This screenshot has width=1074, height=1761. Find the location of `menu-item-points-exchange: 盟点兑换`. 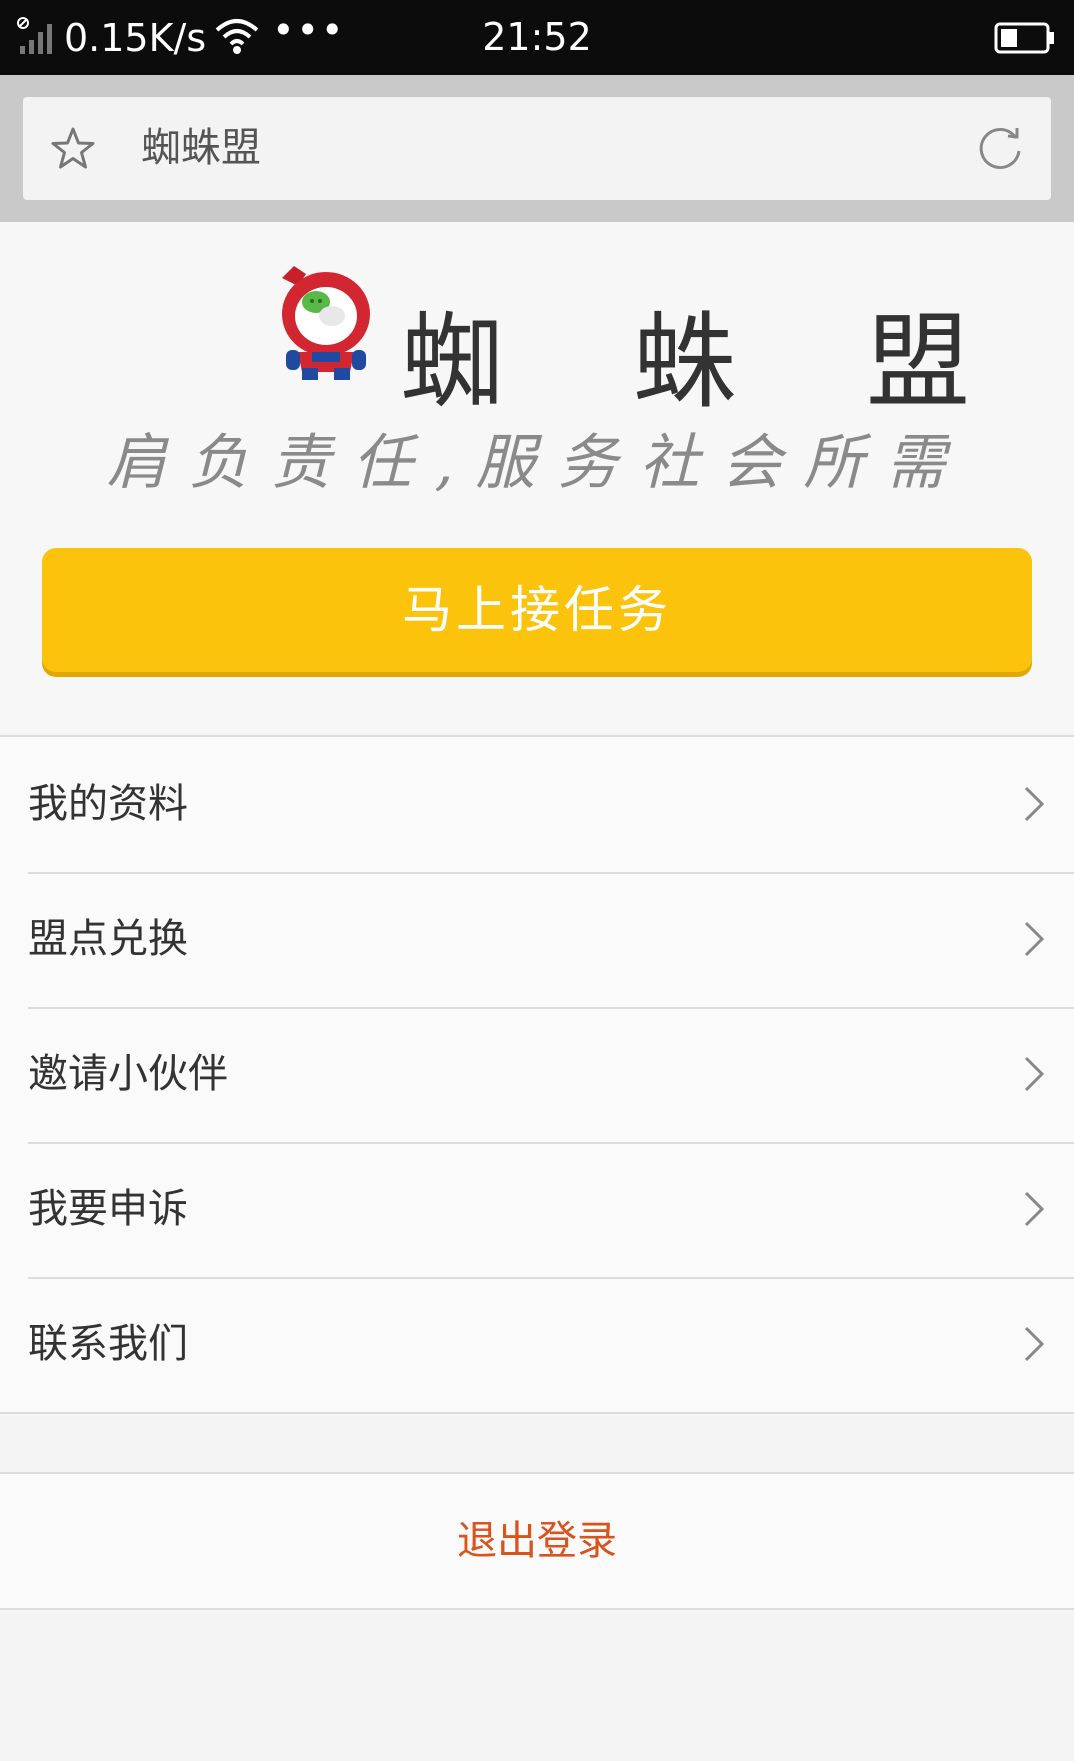

menu-item-points-exchange: 盟点兑换 is located at coordinates (537, 939).